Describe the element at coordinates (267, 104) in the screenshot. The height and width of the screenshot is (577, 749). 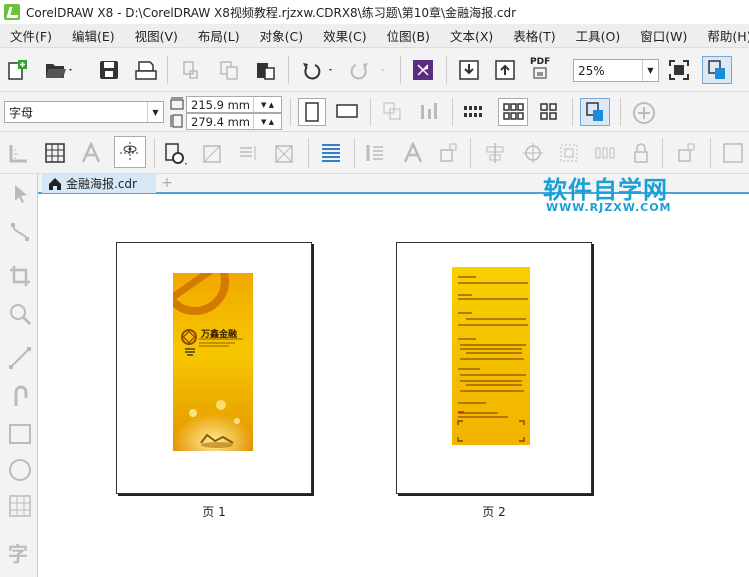
I see `width-spinner: ▼ ▲` at that location.